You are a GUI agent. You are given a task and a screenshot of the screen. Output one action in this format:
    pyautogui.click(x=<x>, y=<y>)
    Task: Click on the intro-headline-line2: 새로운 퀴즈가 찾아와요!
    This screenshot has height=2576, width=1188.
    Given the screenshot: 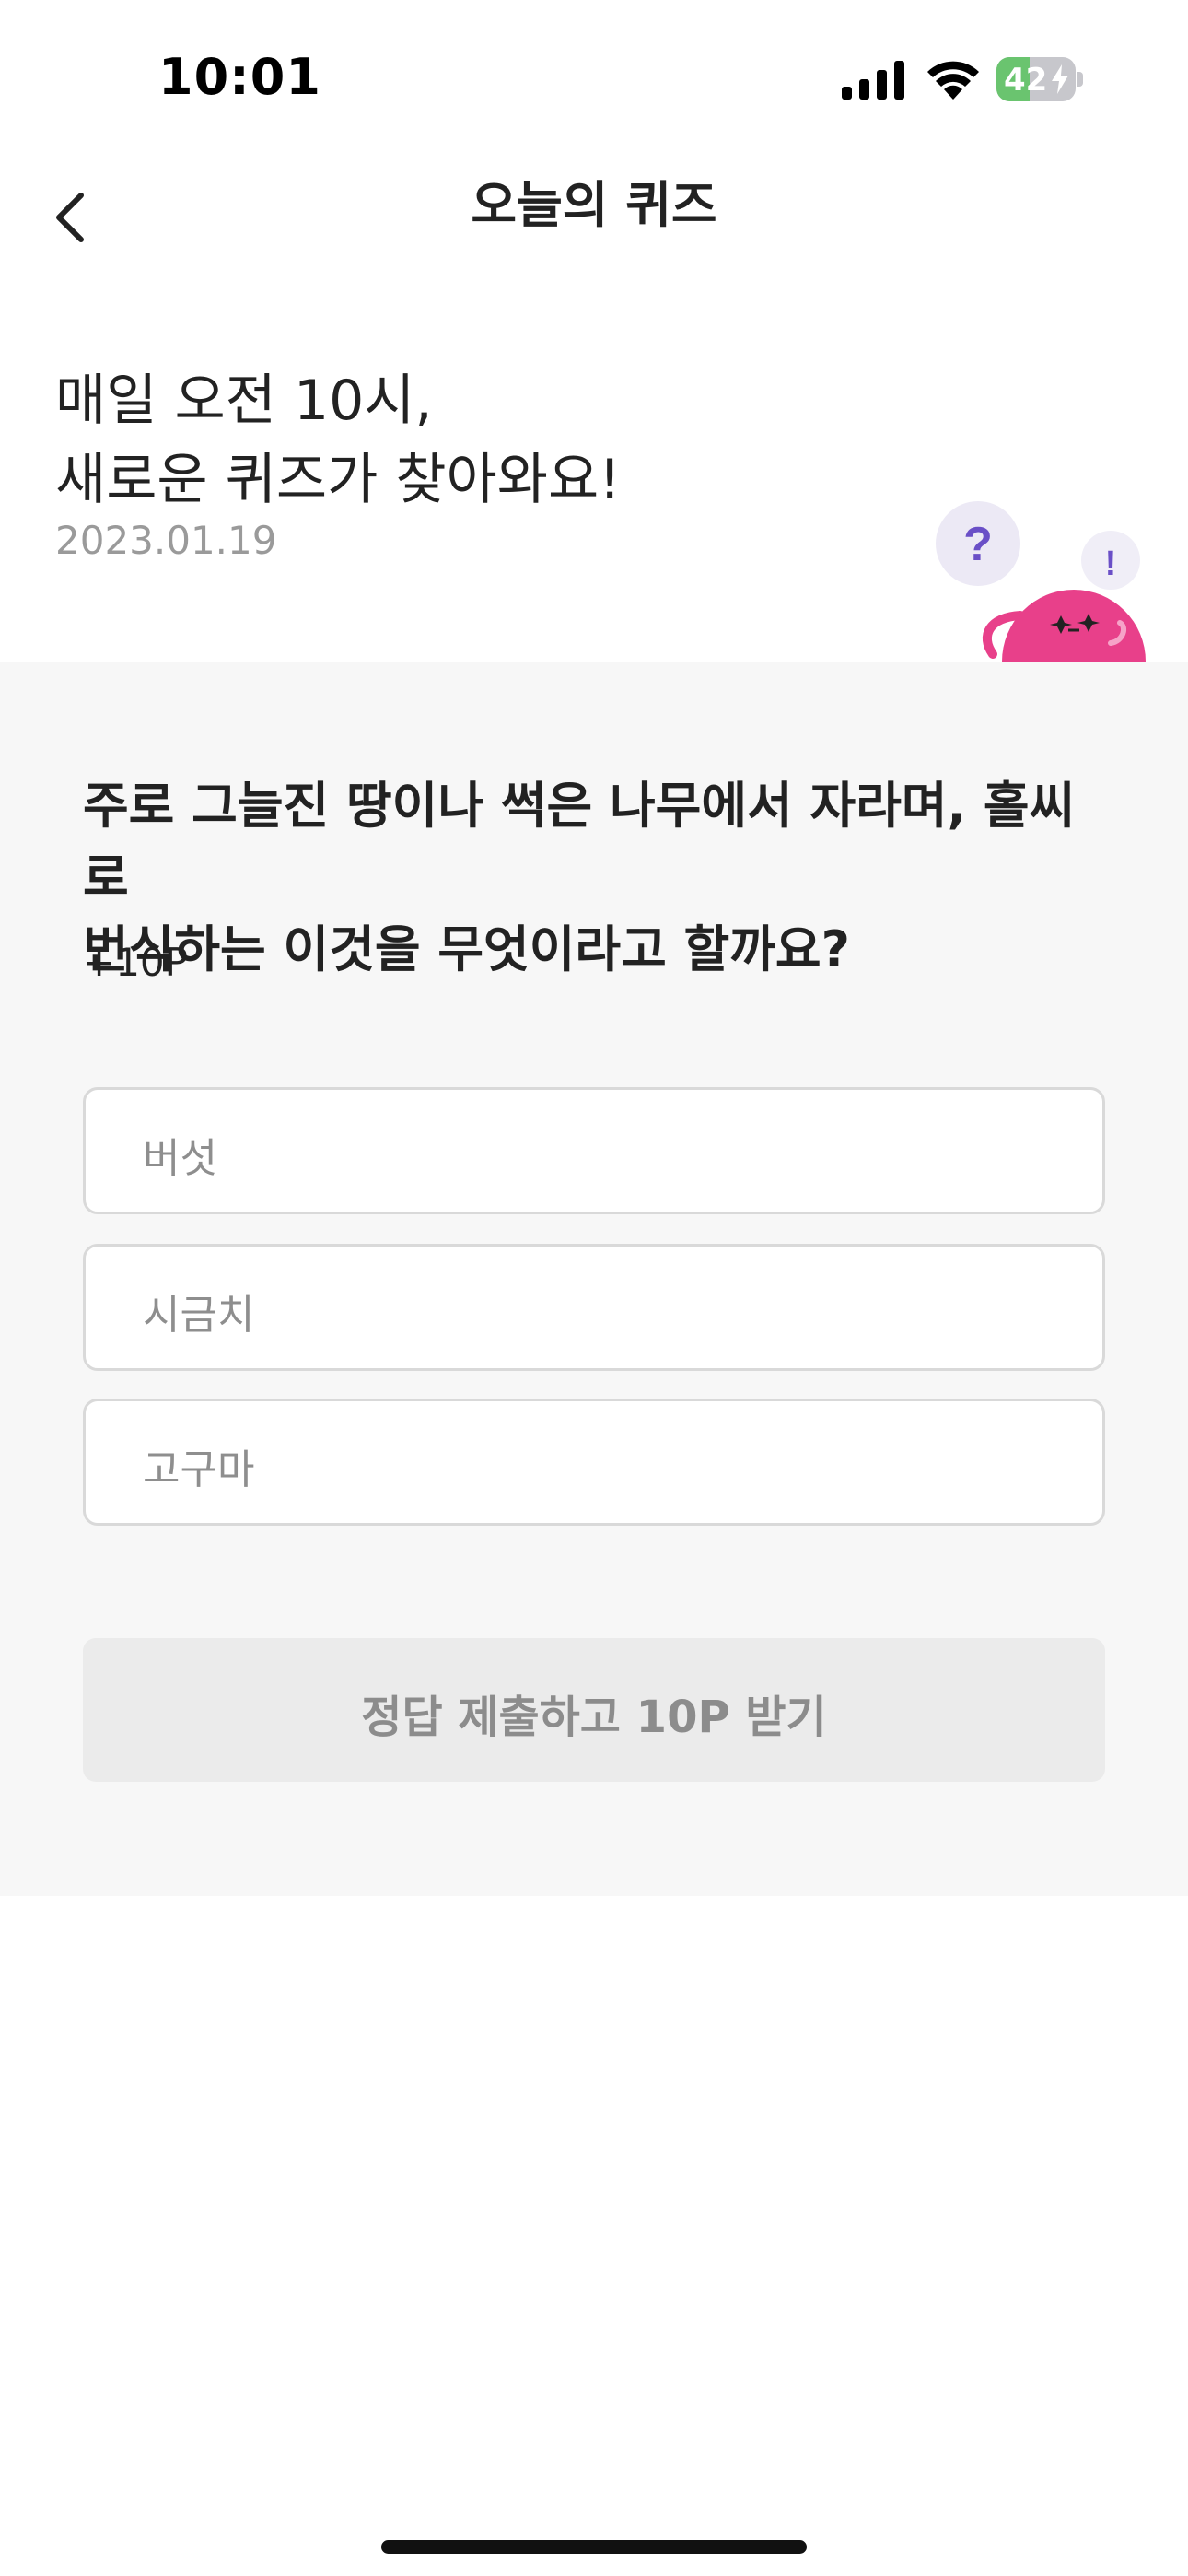 What is the action you would take?
    pyautogui.click(x=338, y=480)
    